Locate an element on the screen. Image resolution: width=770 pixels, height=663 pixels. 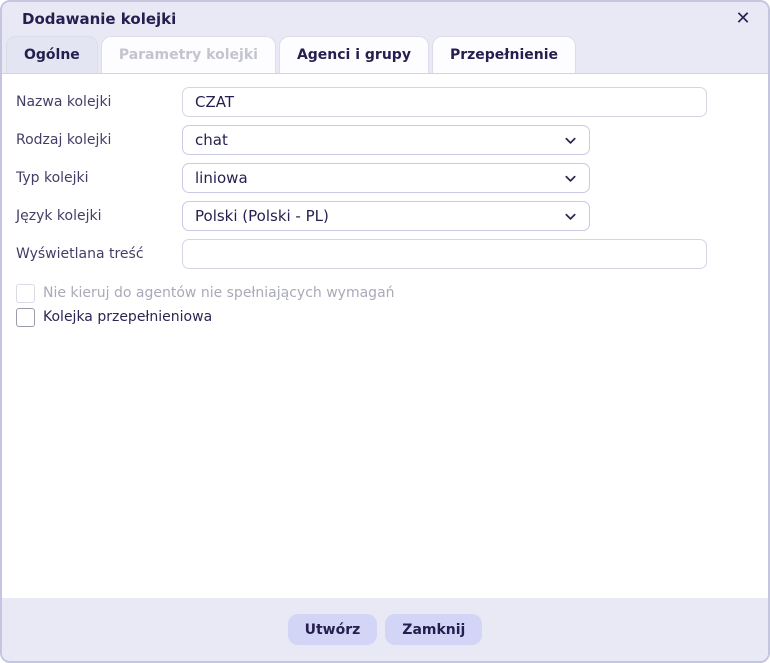
queue-language-select: Polski (Polski - PL) is located at coordinates (386, 216).